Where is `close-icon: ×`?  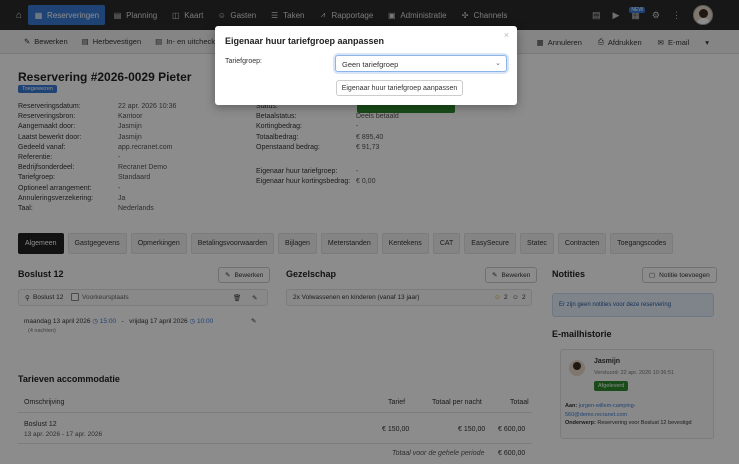
close-icon: × is located at coordinates (506, 35).